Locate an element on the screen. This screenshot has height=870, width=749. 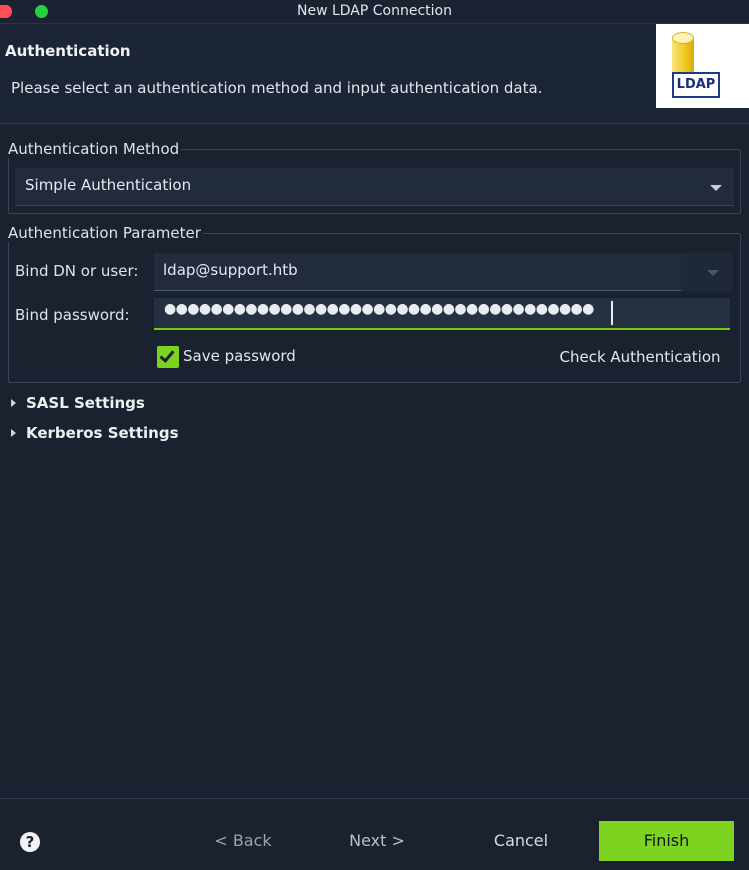
bind-dn-input: ldap@support.htb is located at coordinates (417, 272).